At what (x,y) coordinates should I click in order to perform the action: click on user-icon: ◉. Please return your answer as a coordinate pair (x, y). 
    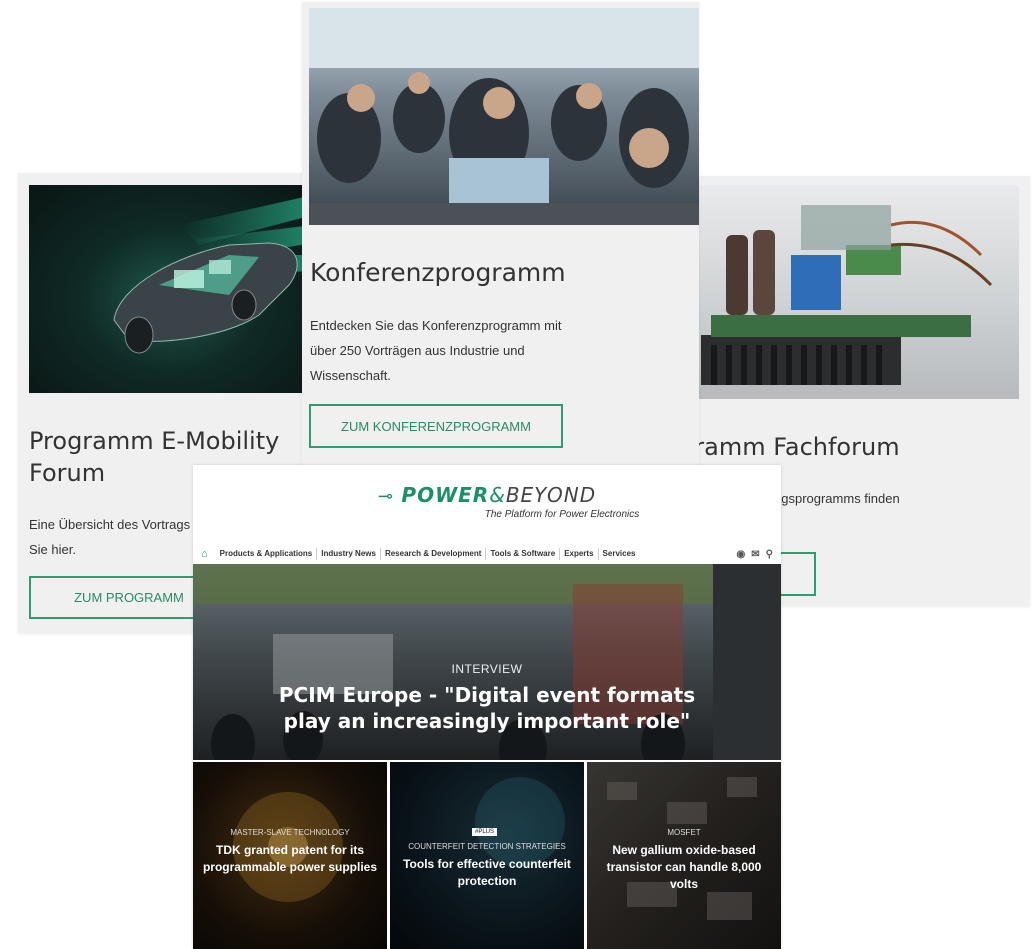
    Looking at the image, I should click on (741, 554).